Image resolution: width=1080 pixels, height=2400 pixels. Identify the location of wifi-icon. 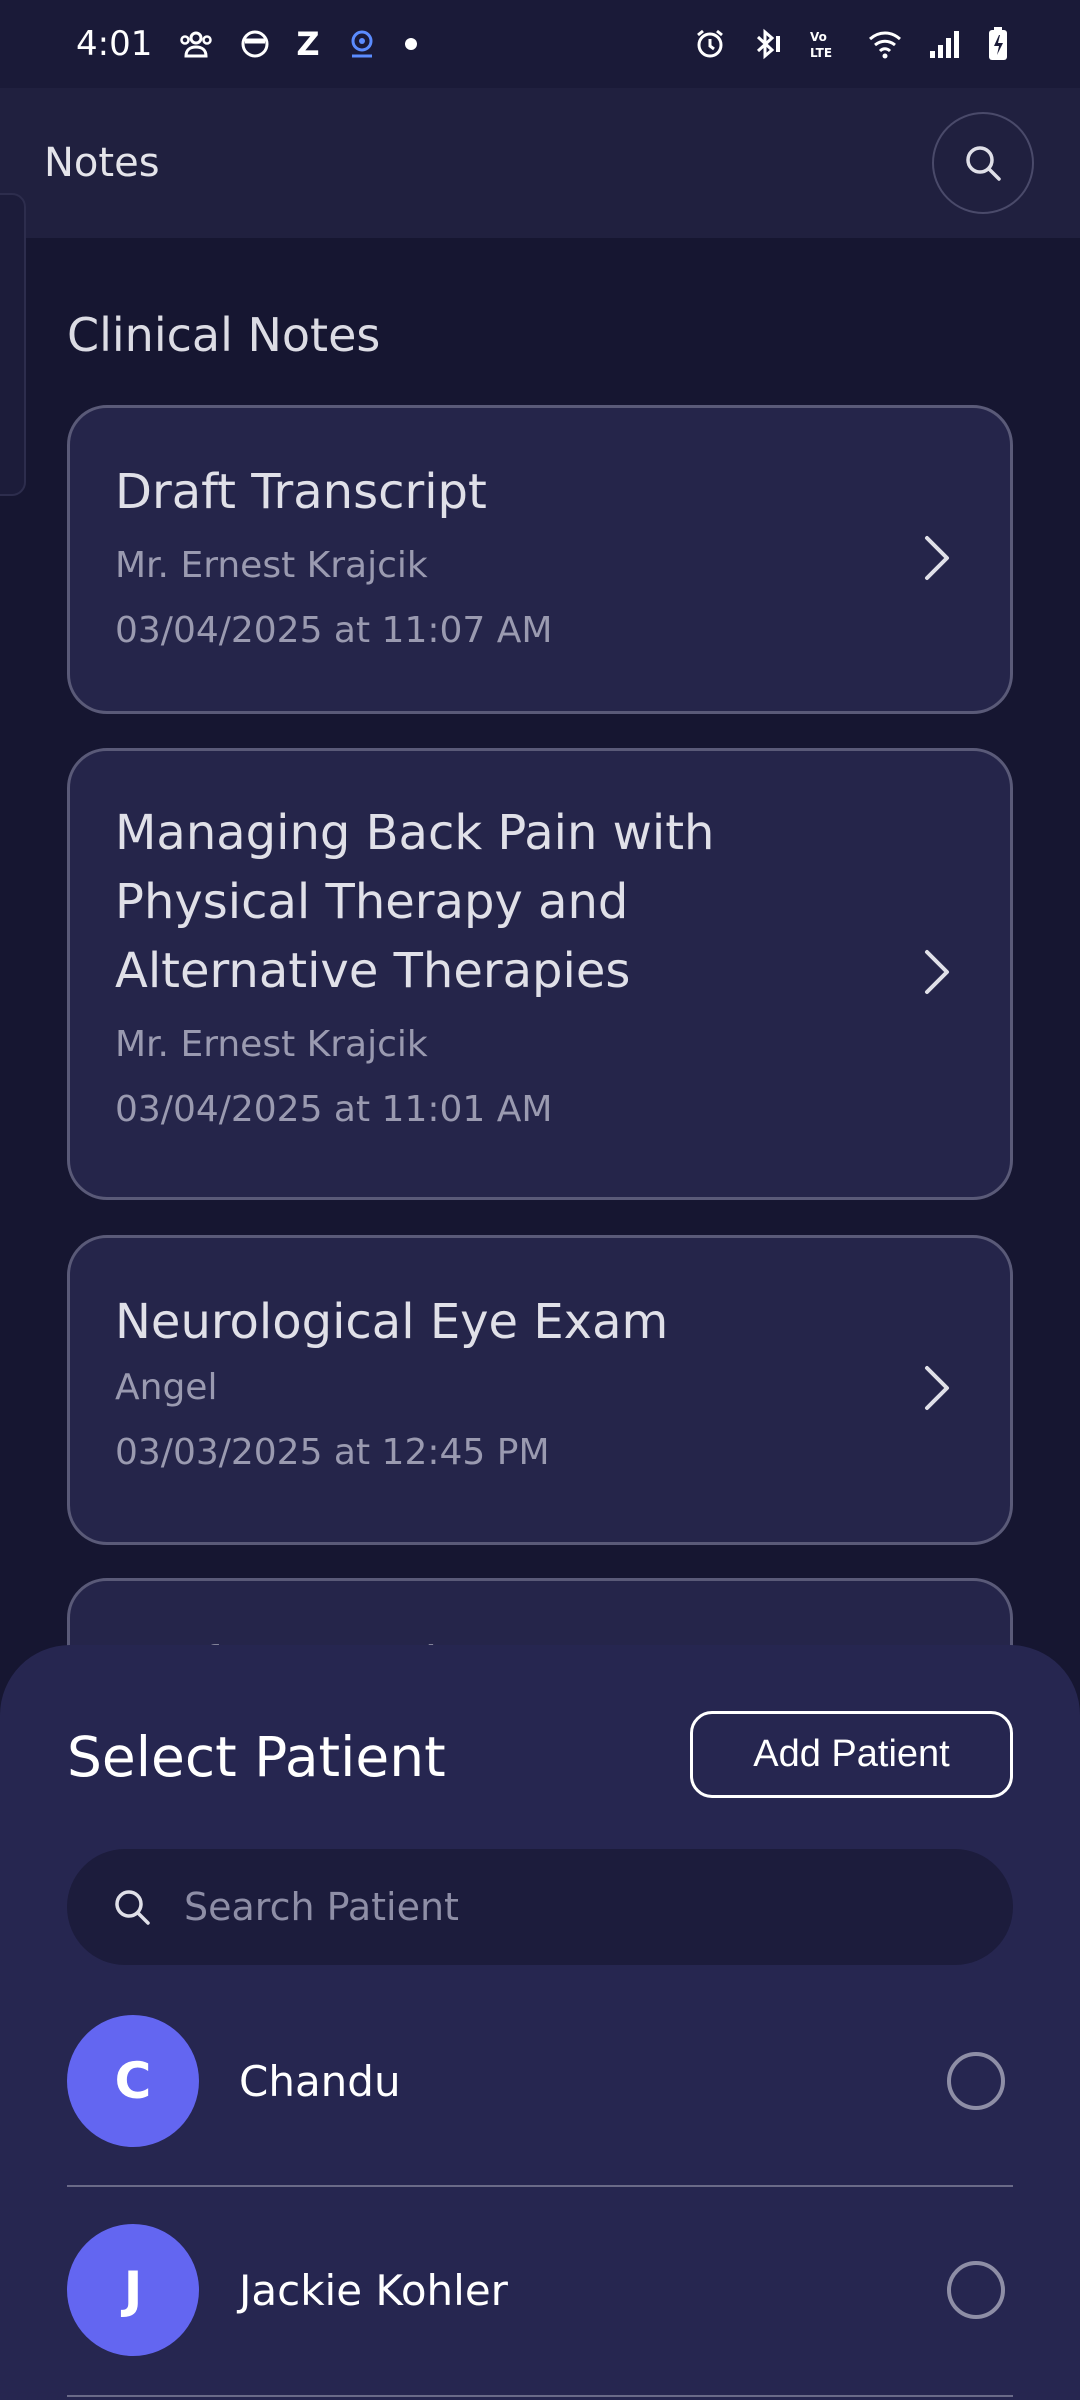
(885, 44).